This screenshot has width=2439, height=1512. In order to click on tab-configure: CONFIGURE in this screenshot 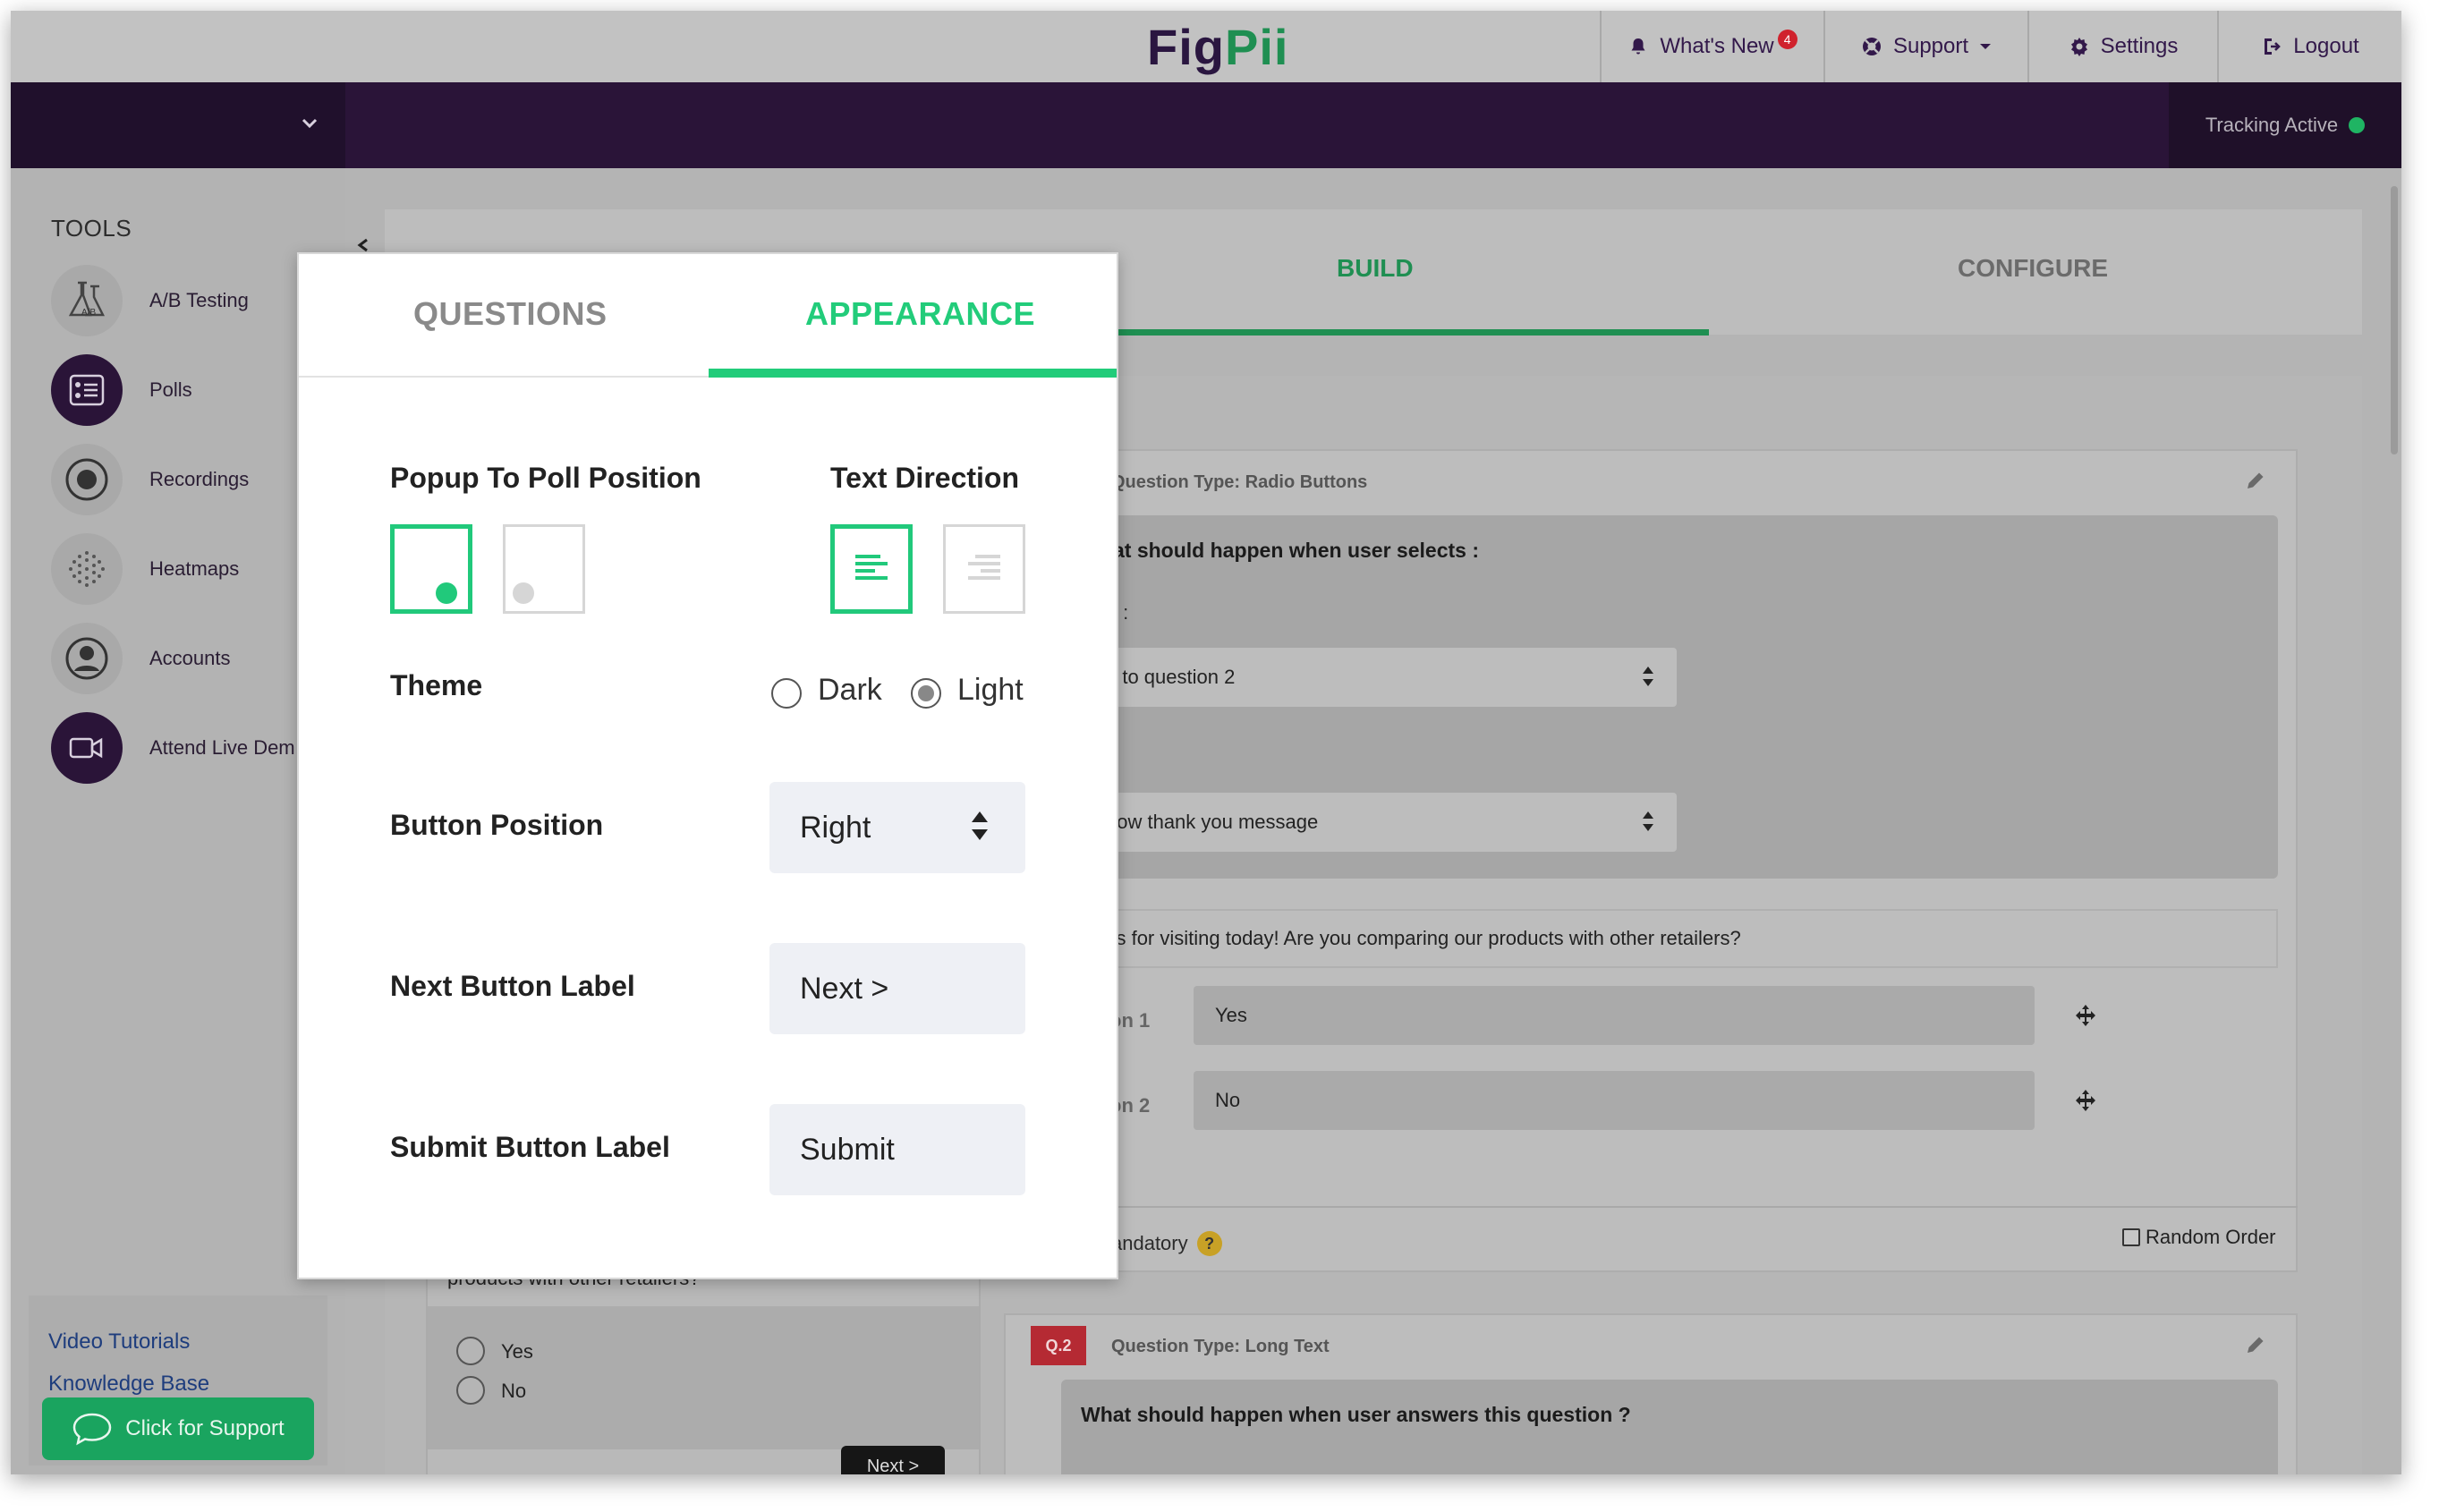, I will do `click(2033, 268)`.